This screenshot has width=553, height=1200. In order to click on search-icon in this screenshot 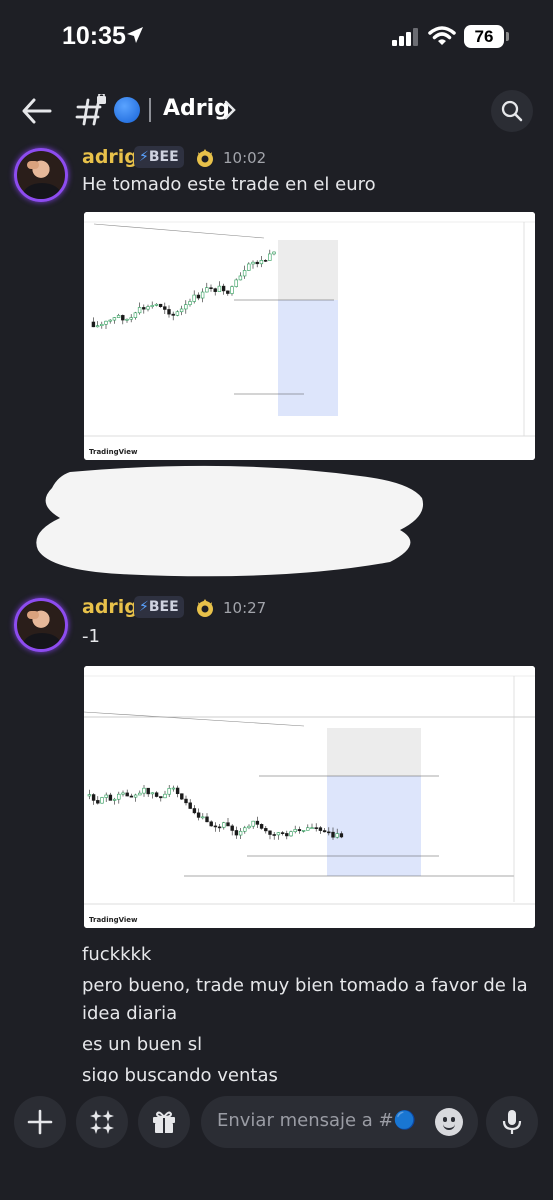, I will do `click(512, 111)`.